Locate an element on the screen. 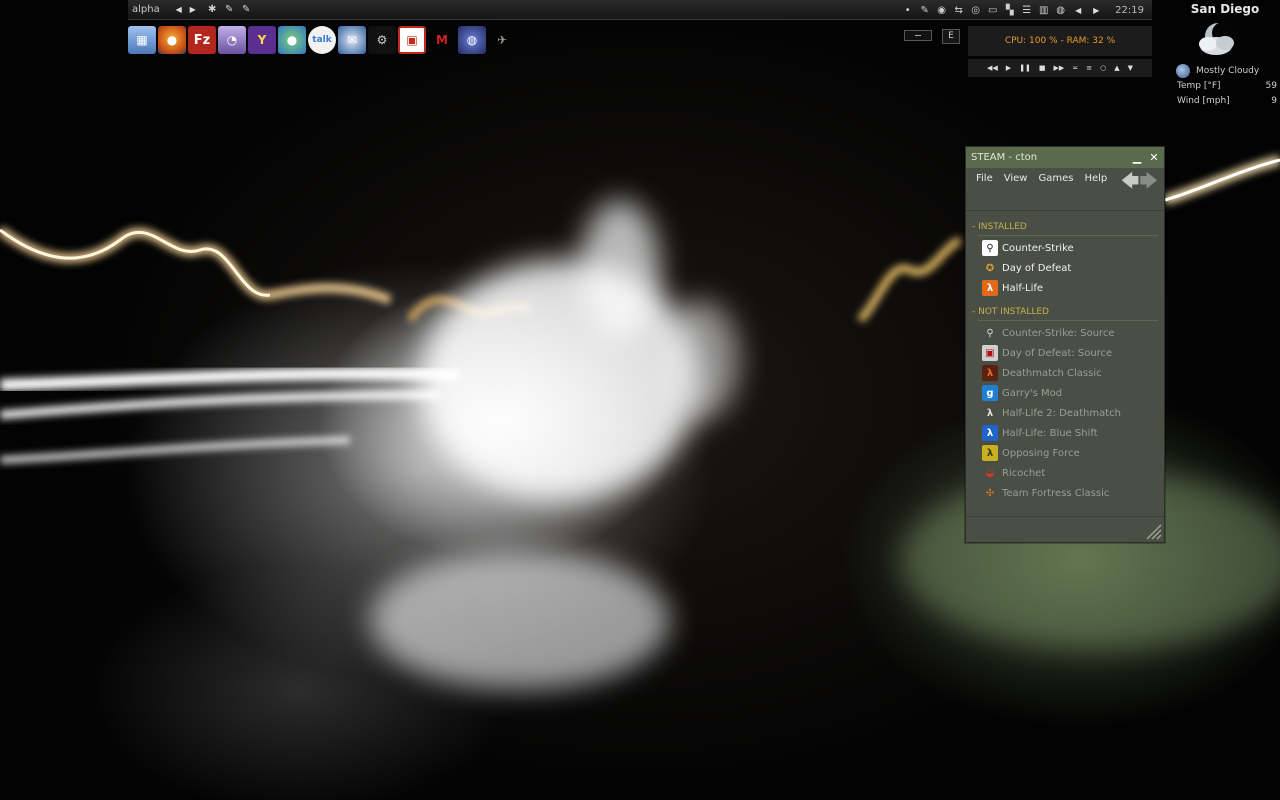 Image resolution: width=1280 pixels, height=800 pixels. window-icon: ▚ is located at coordinates (1009, 10).